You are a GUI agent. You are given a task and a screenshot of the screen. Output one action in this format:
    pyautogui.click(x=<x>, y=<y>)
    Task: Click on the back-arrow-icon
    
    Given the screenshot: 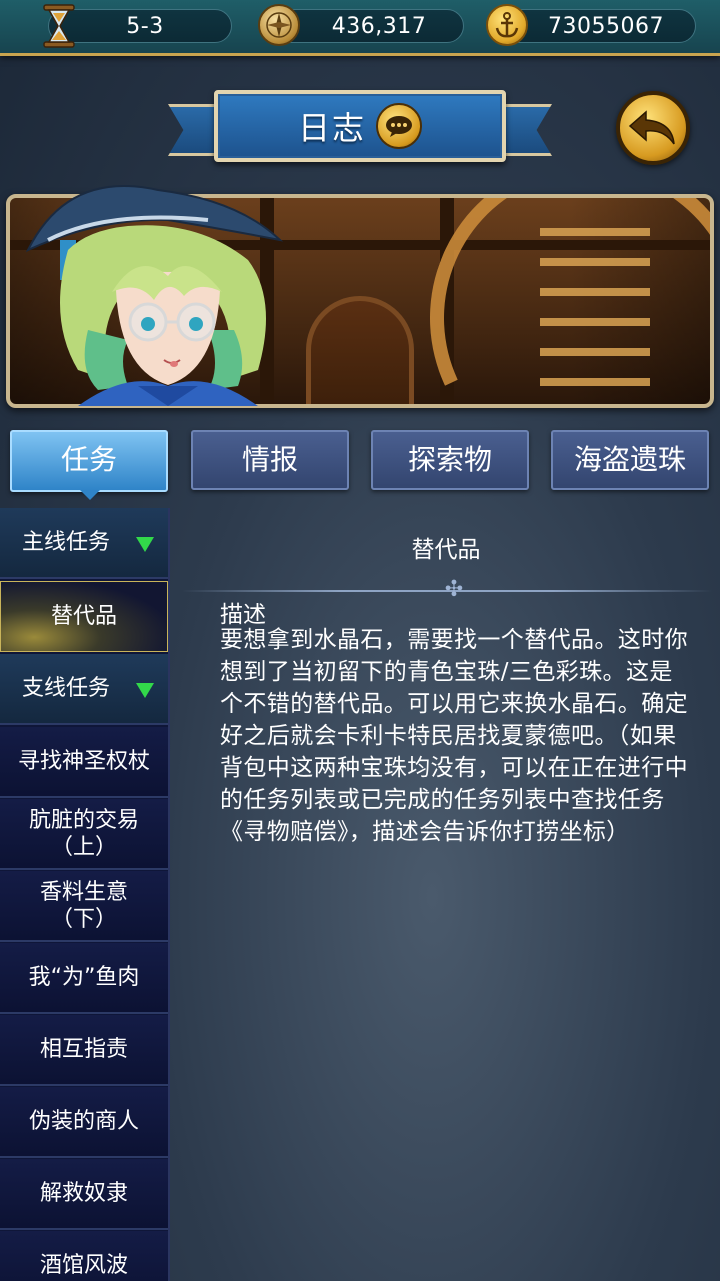 What is the action you would take?
    pyautogui.click(x=651, y=127)
    